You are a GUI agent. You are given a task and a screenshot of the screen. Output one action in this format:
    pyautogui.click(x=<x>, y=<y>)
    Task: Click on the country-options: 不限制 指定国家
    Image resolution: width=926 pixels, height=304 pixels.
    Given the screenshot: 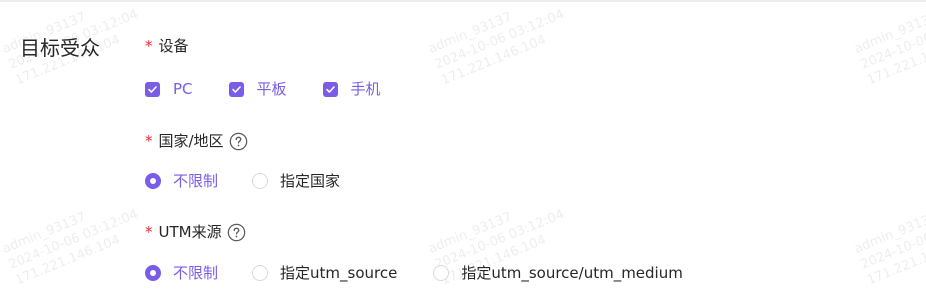 What is the action you would take?
    pyautogui.click(x=242, y=181)
    